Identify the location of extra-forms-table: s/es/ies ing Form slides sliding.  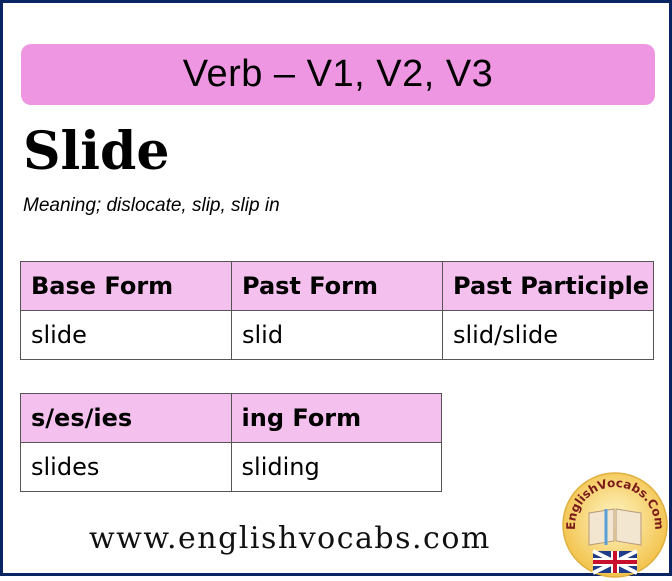
(231, 442).